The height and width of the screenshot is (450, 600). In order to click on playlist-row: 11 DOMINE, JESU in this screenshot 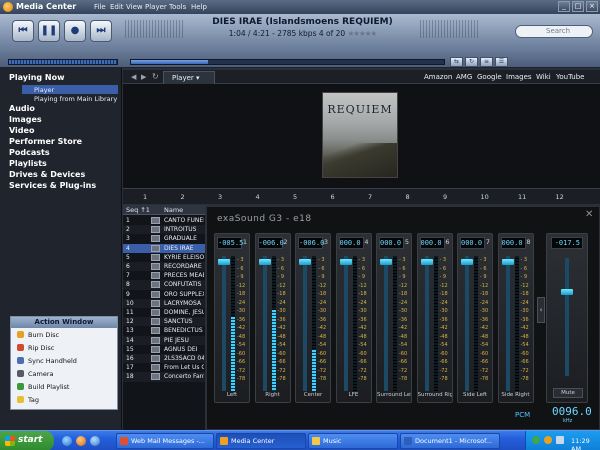, I will do `click(164, 312)`.